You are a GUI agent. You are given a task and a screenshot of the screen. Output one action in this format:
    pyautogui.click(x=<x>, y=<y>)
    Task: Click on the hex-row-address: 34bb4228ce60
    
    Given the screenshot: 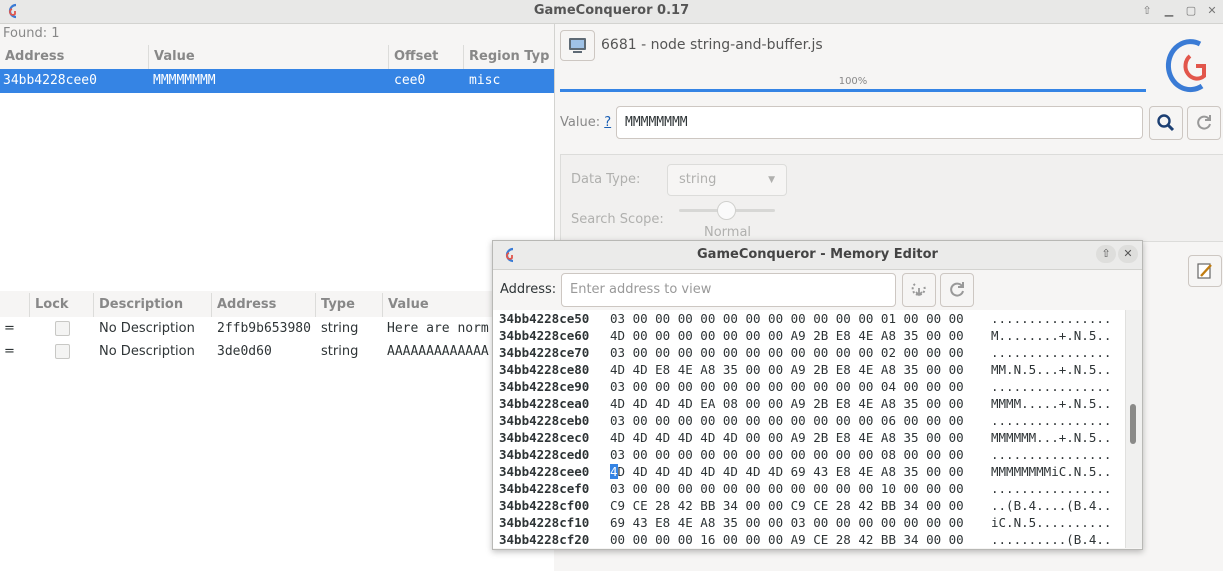 What is the action you would take?
    pyautogui.click(x=544, y=335)
    